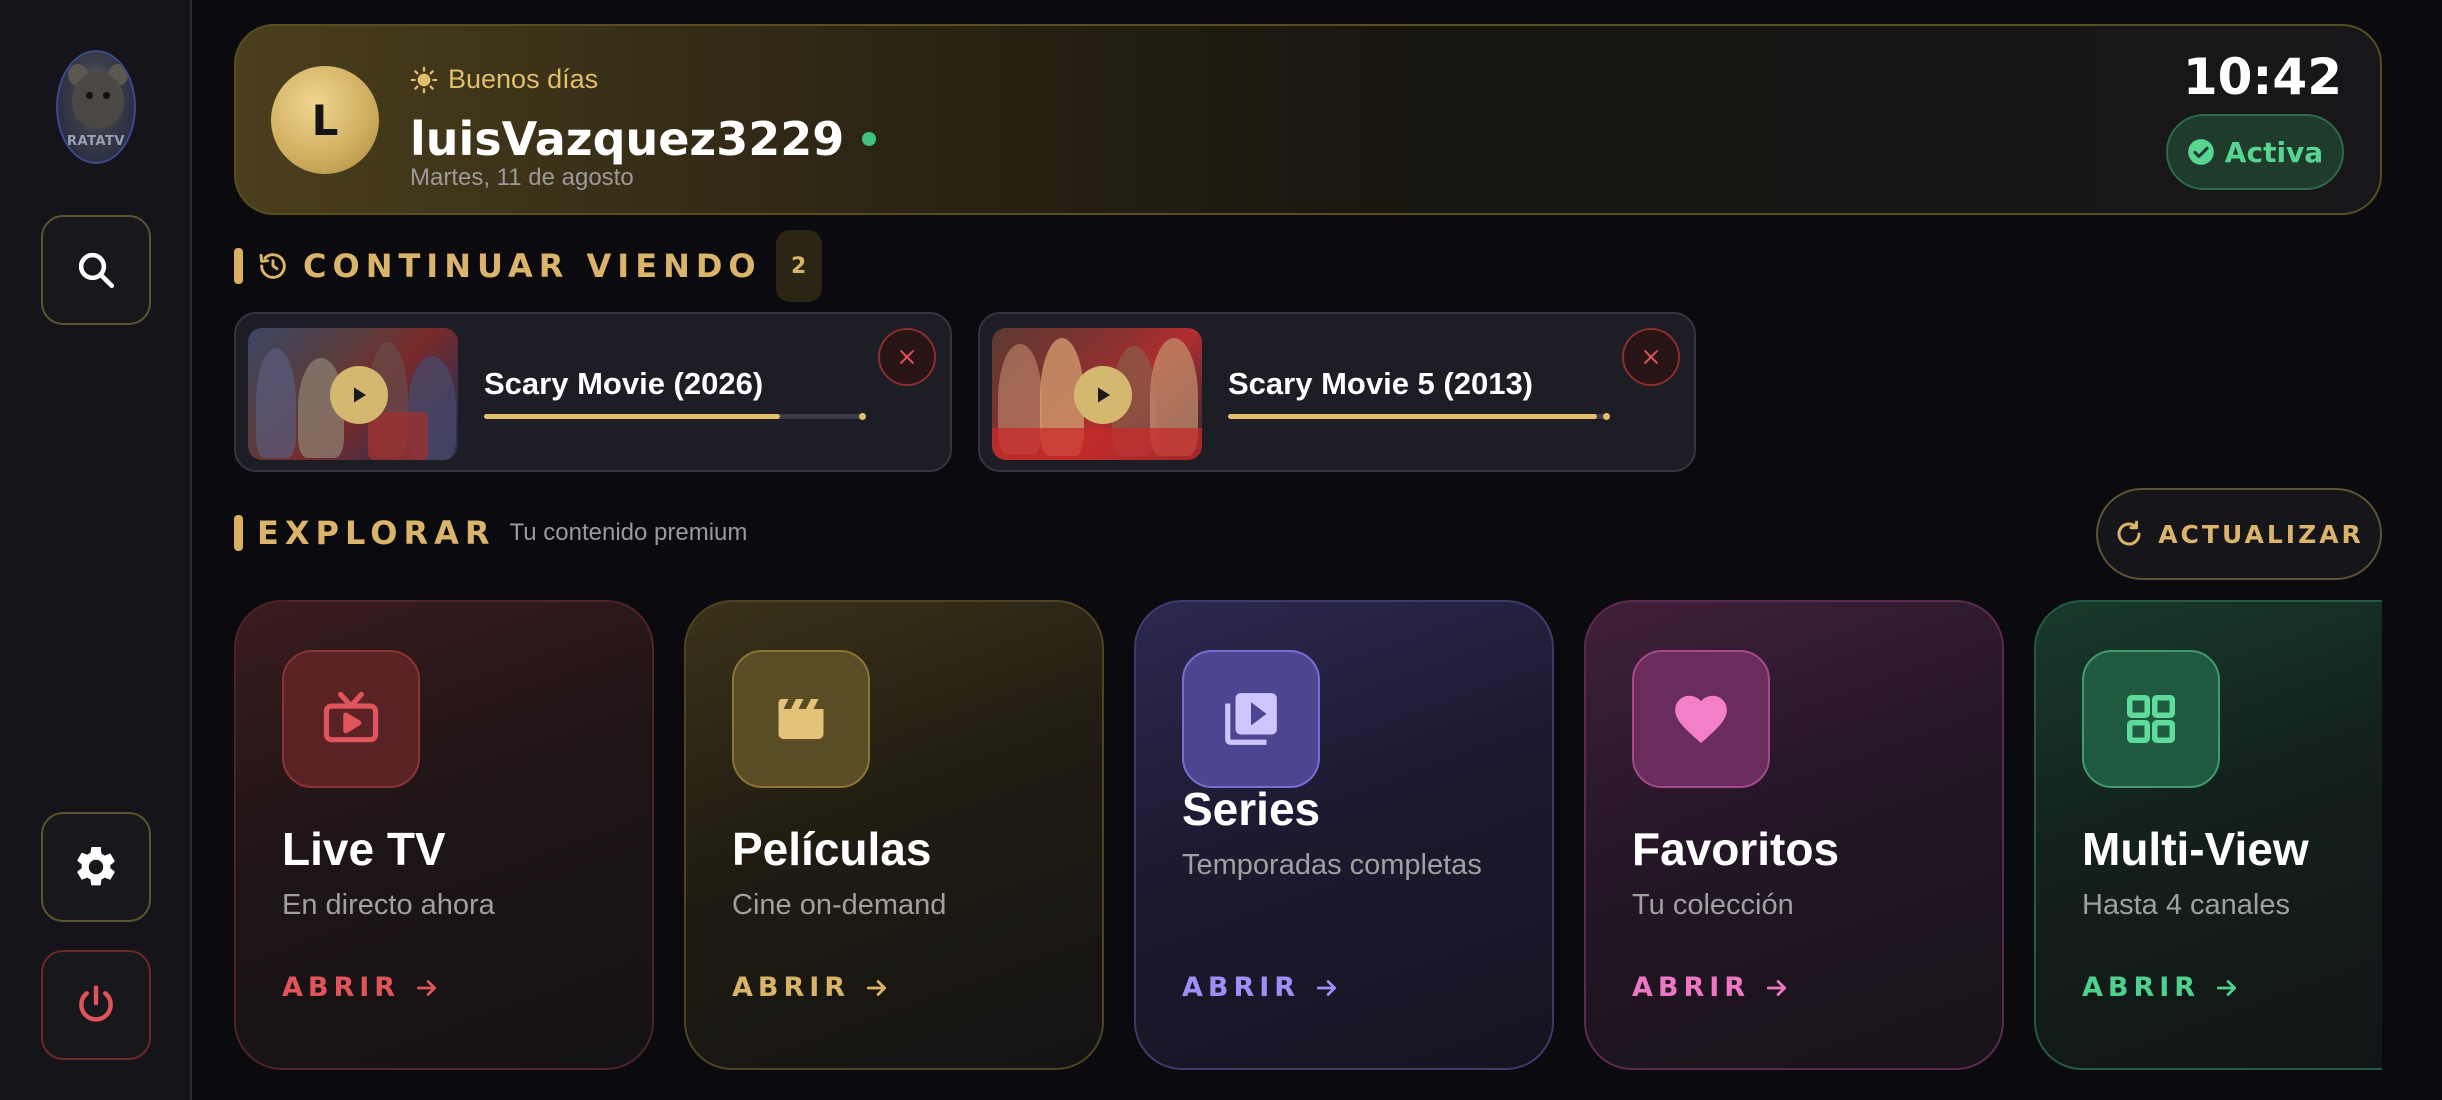 The width and height of the screenshot is (2442, 1100). I want to click on section-title: EXPLORAR, so click(376, 533).